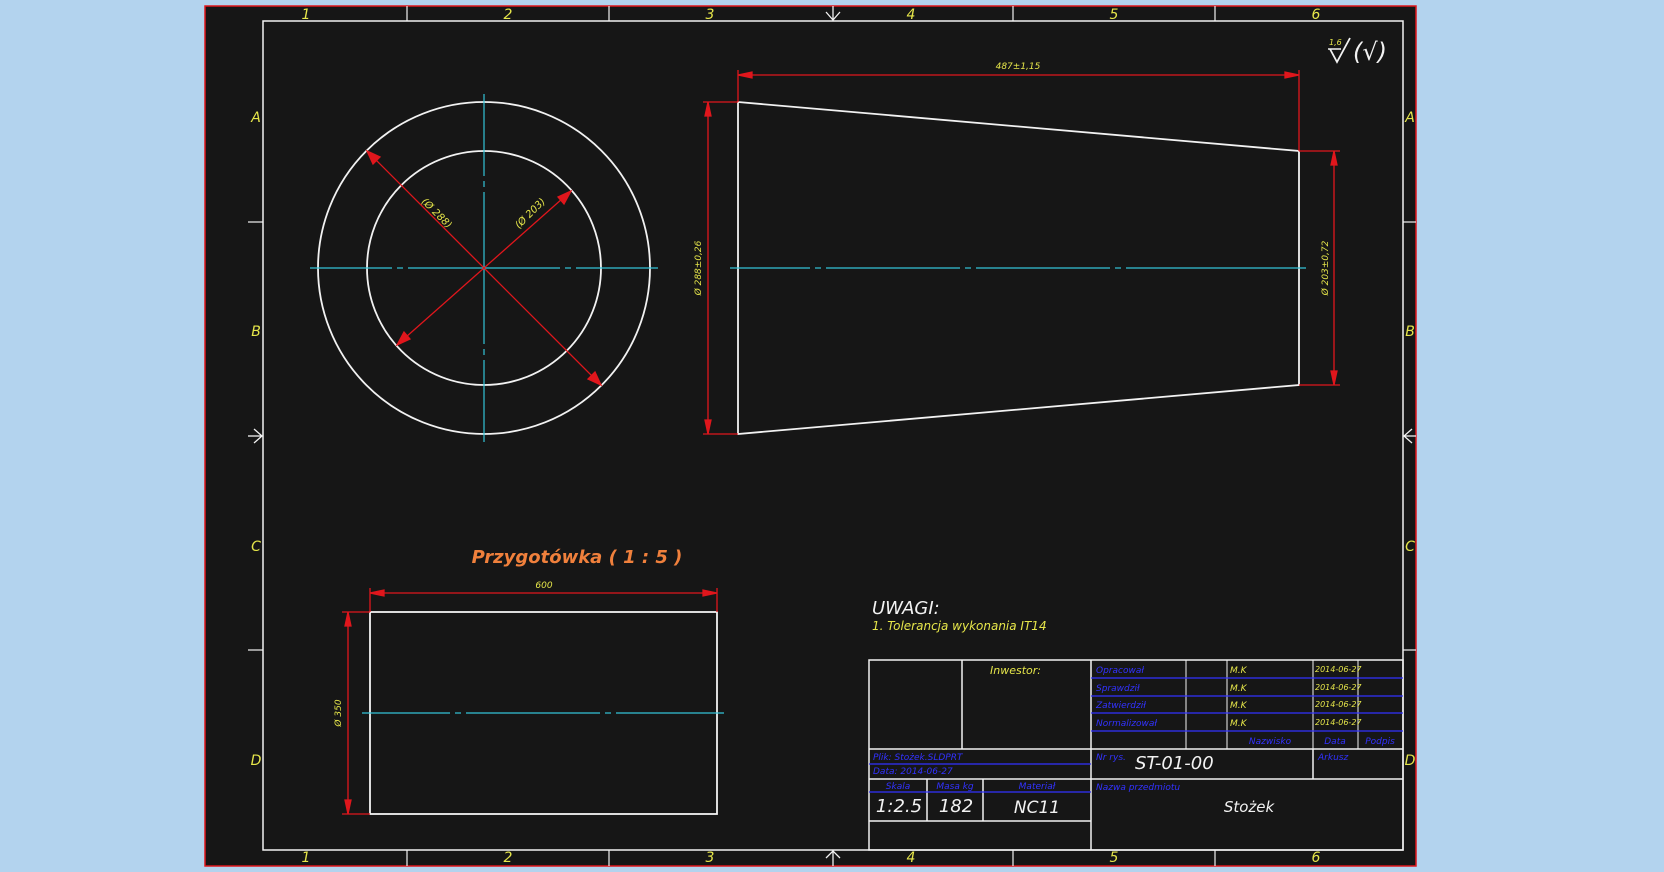 This screenshot has width=1664, height=872. I want to click on role-1-date: 2014-06-27, so click(1338, 669).